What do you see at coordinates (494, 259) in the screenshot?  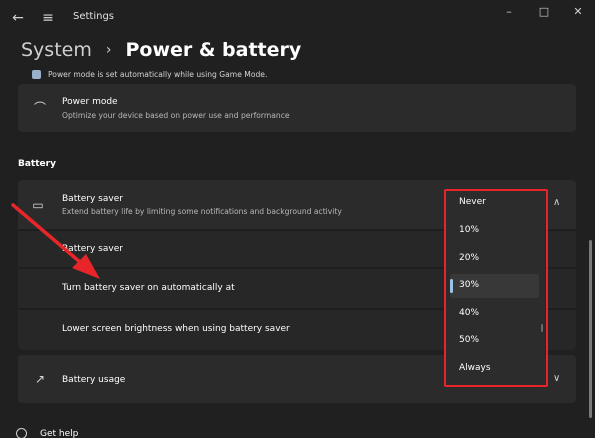 I see `dropdown-option-20: 20%` at bounding box center [494, 259].